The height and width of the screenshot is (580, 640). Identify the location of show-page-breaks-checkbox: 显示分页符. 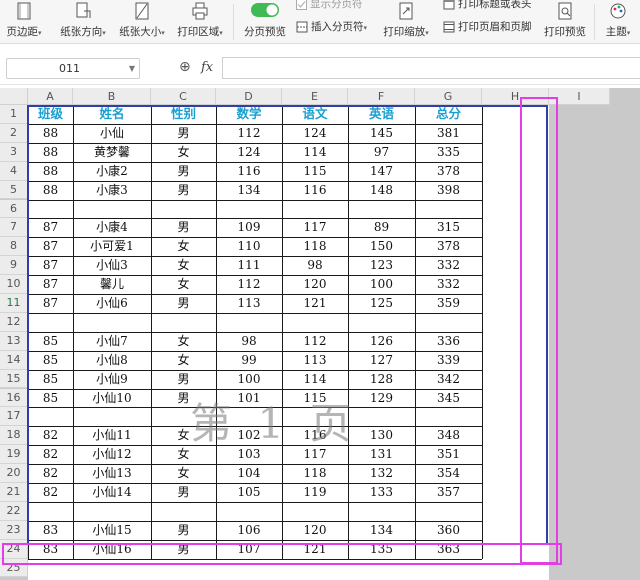
(329, 6).